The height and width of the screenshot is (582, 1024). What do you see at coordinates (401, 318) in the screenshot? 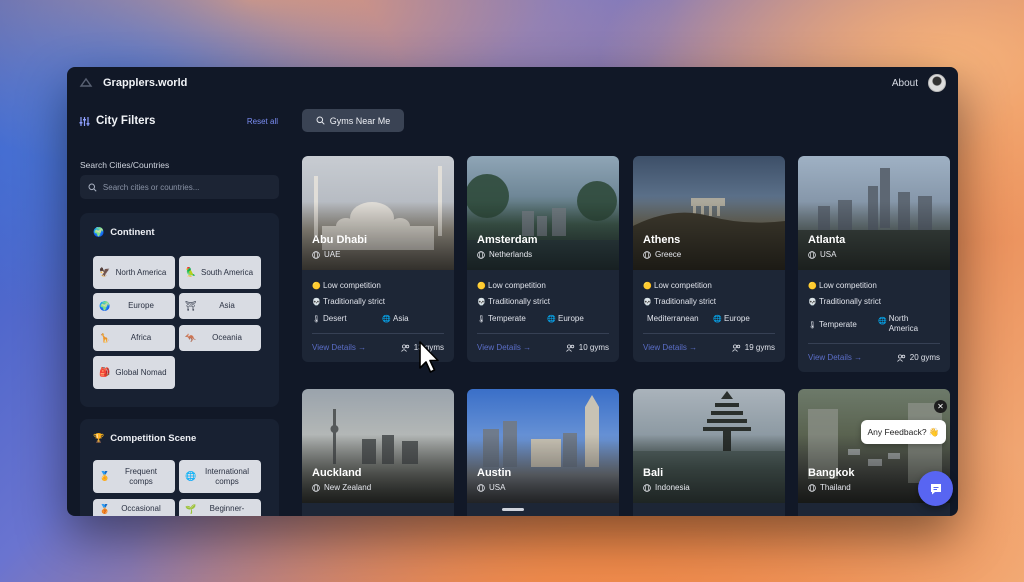
I see `continent-text: Asia` at bounding box center [401, 318].